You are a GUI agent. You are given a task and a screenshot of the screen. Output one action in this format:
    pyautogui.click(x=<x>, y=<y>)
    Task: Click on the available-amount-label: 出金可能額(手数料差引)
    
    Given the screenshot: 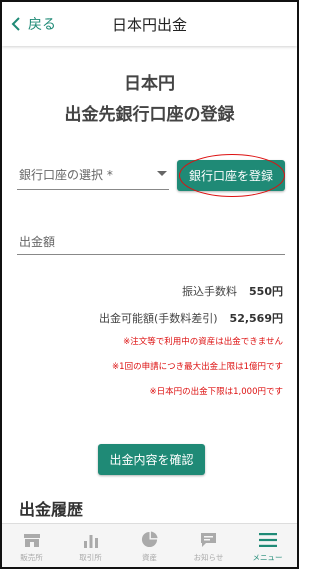 What is the action you would take?
    pyautogui.click(x=158, y=318)
    